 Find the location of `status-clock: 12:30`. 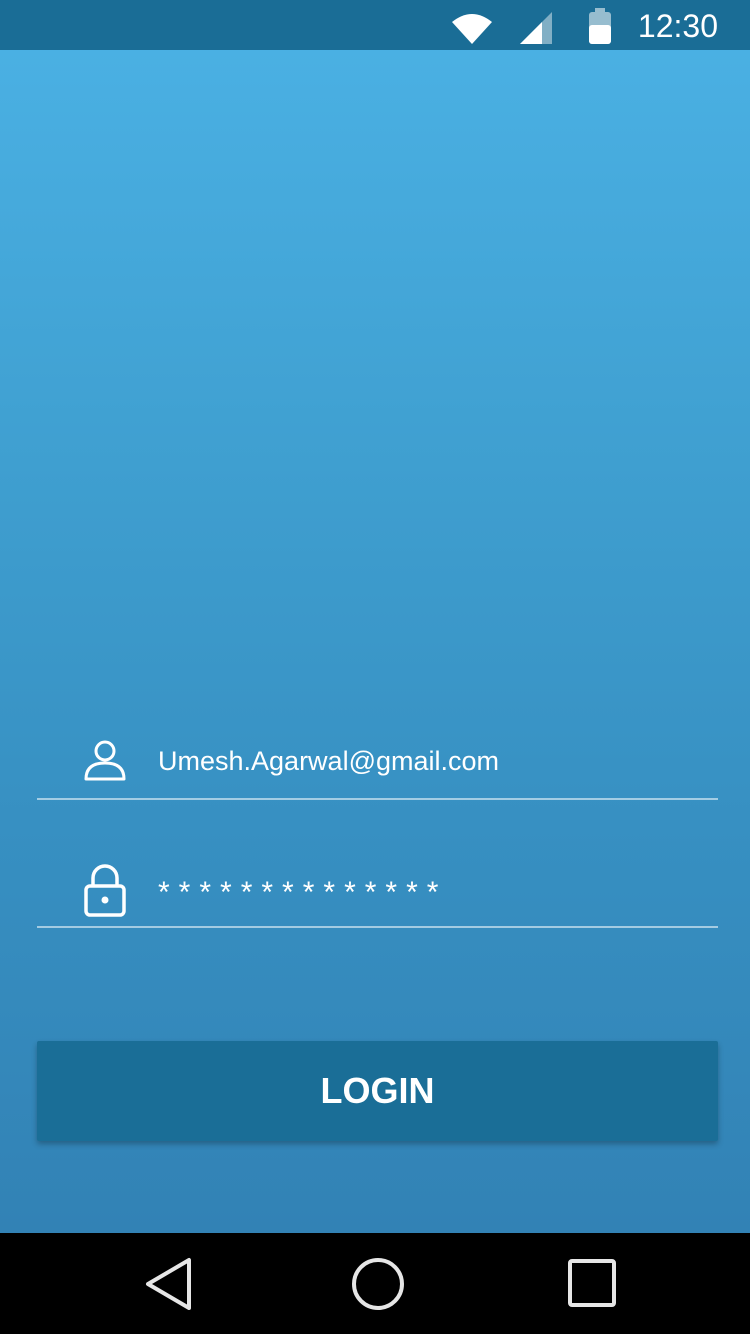

status-clock: 12:30 is located at coordinates (677, 26).